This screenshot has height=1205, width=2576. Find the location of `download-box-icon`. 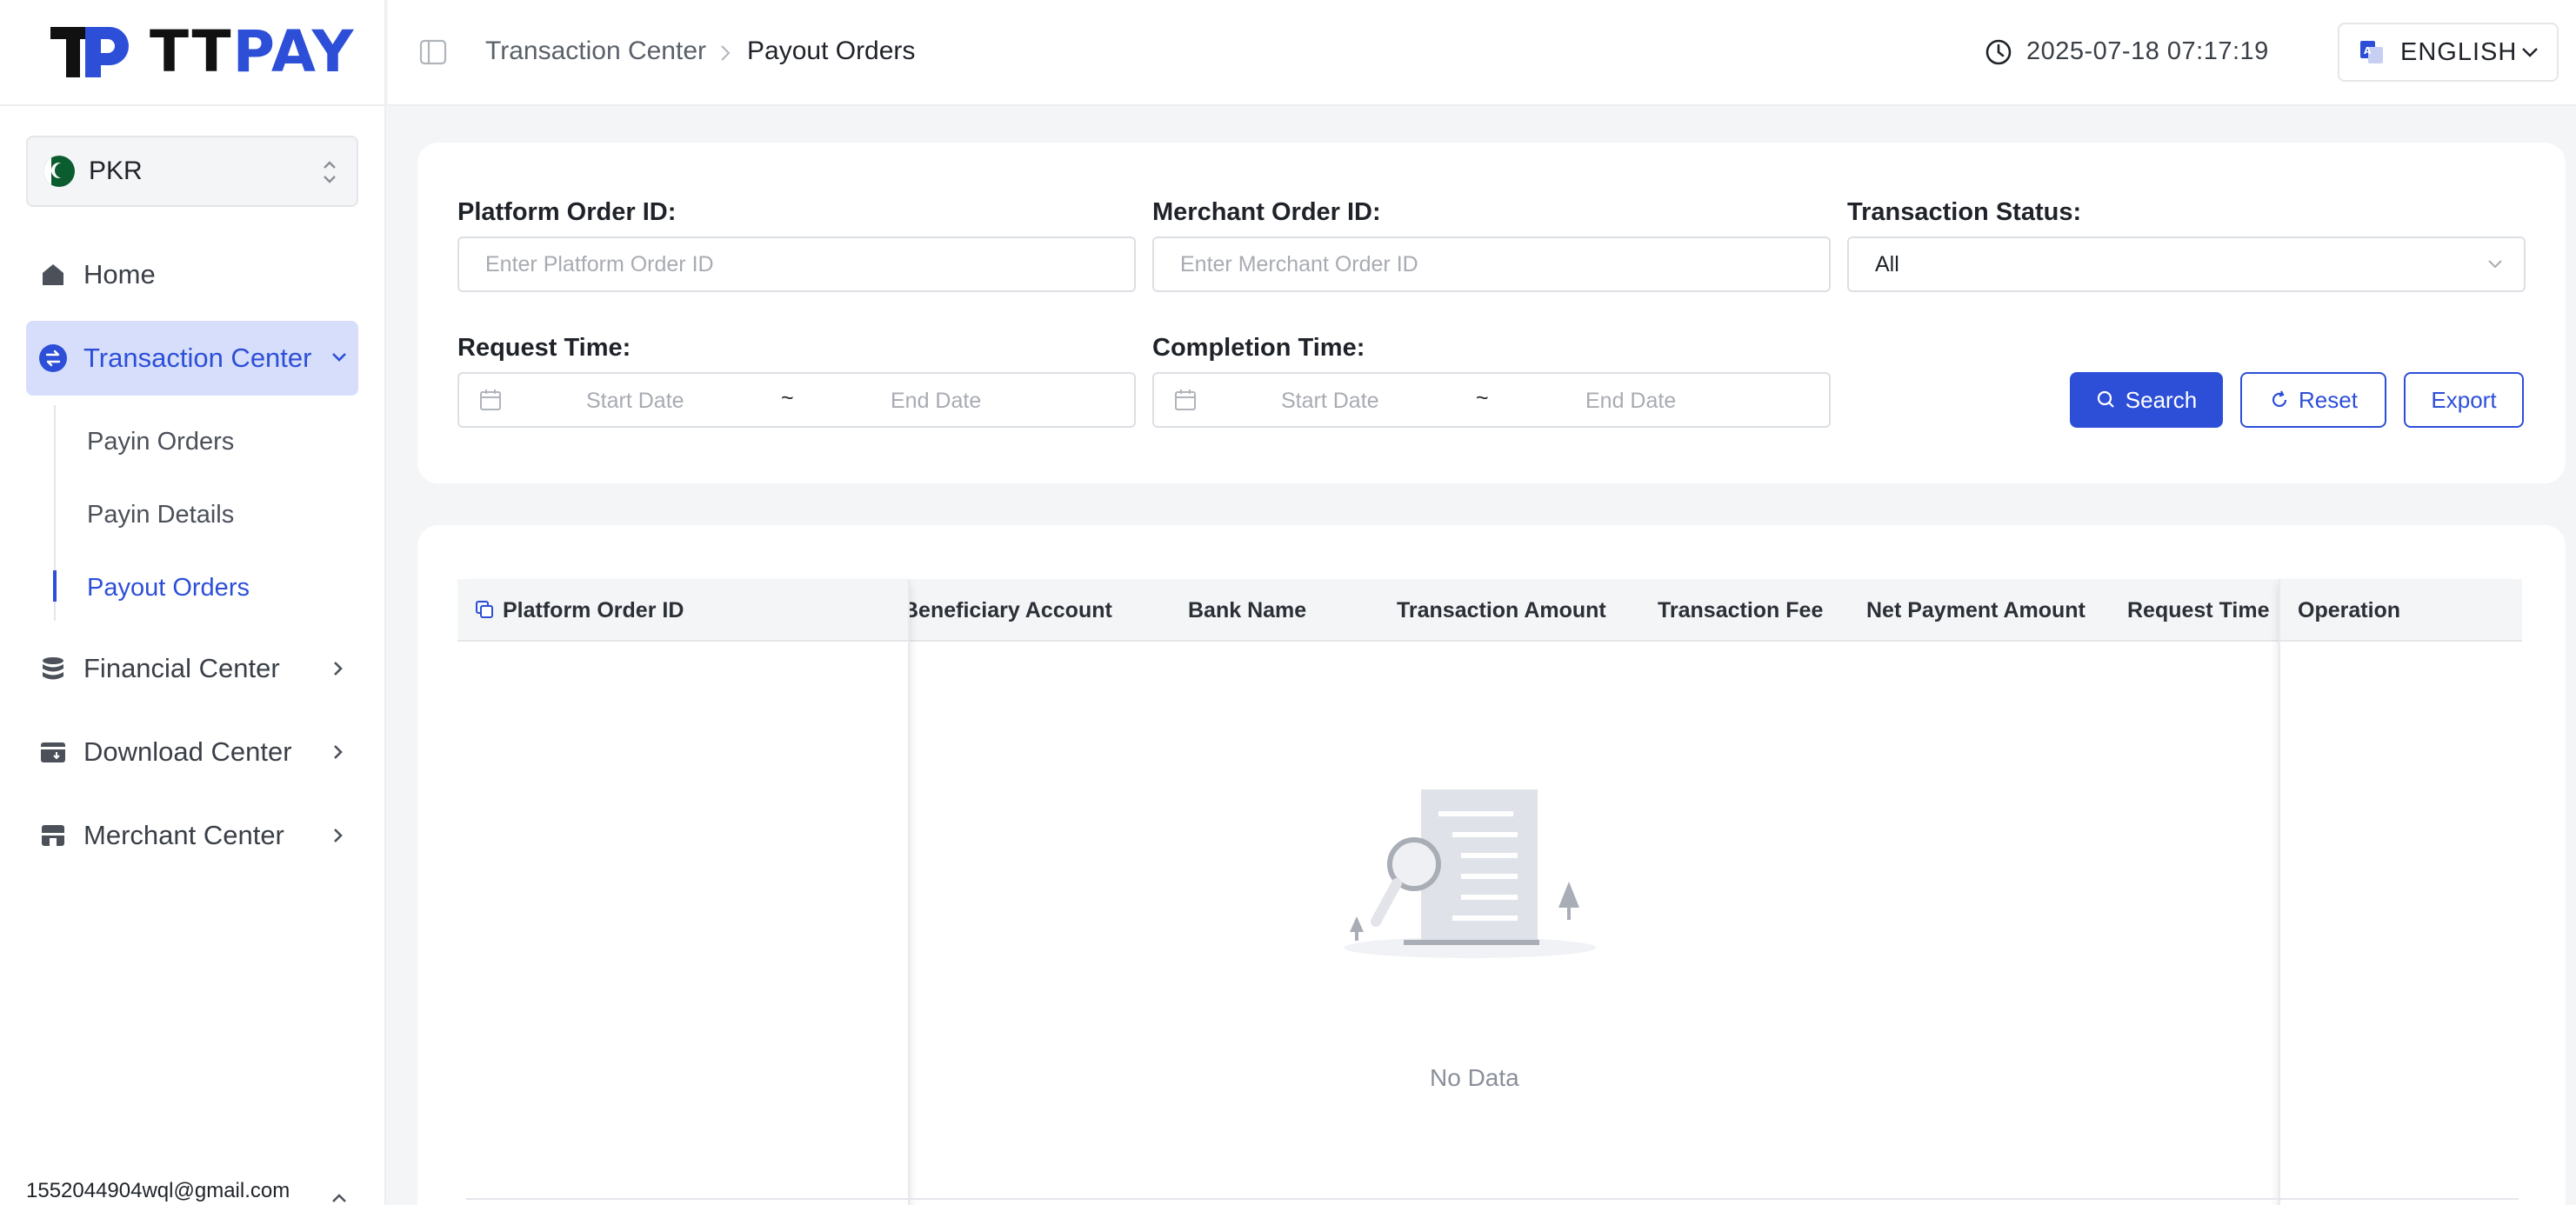

download-box-icon is located at coordinates (53, 752).